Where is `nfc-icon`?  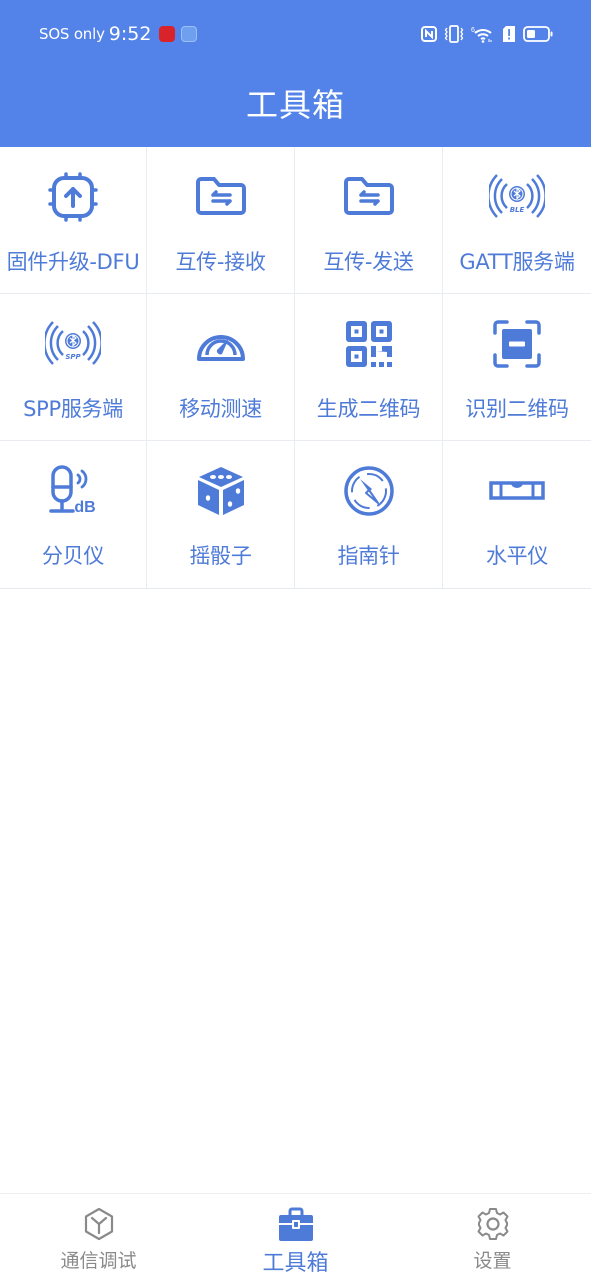
nfc-icon is located at coordinates (429, 34).